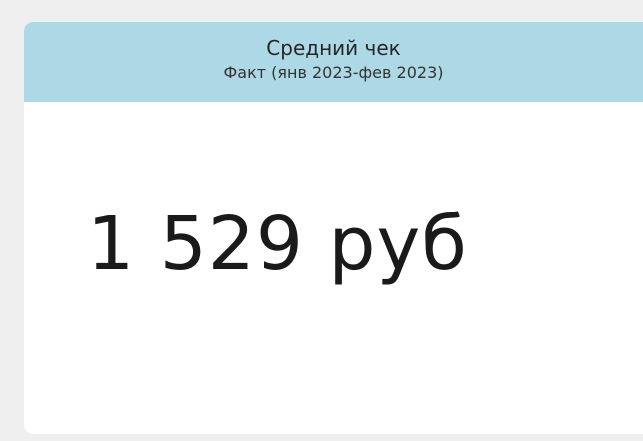 Image resolution: width=643 pixels, height=441 pixels. Describe the element at coordinates (333, 48) in the screenshot. I see `kpi-card-title: Средний чек` at that location.